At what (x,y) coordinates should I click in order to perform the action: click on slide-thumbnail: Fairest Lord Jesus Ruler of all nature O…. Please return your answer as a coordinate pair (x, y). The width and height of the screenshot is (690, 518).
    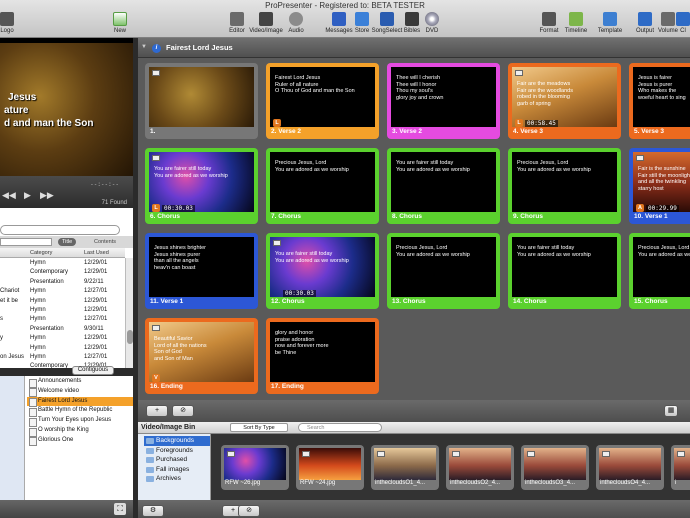
    Looking at the image, I should click on (322, 101).